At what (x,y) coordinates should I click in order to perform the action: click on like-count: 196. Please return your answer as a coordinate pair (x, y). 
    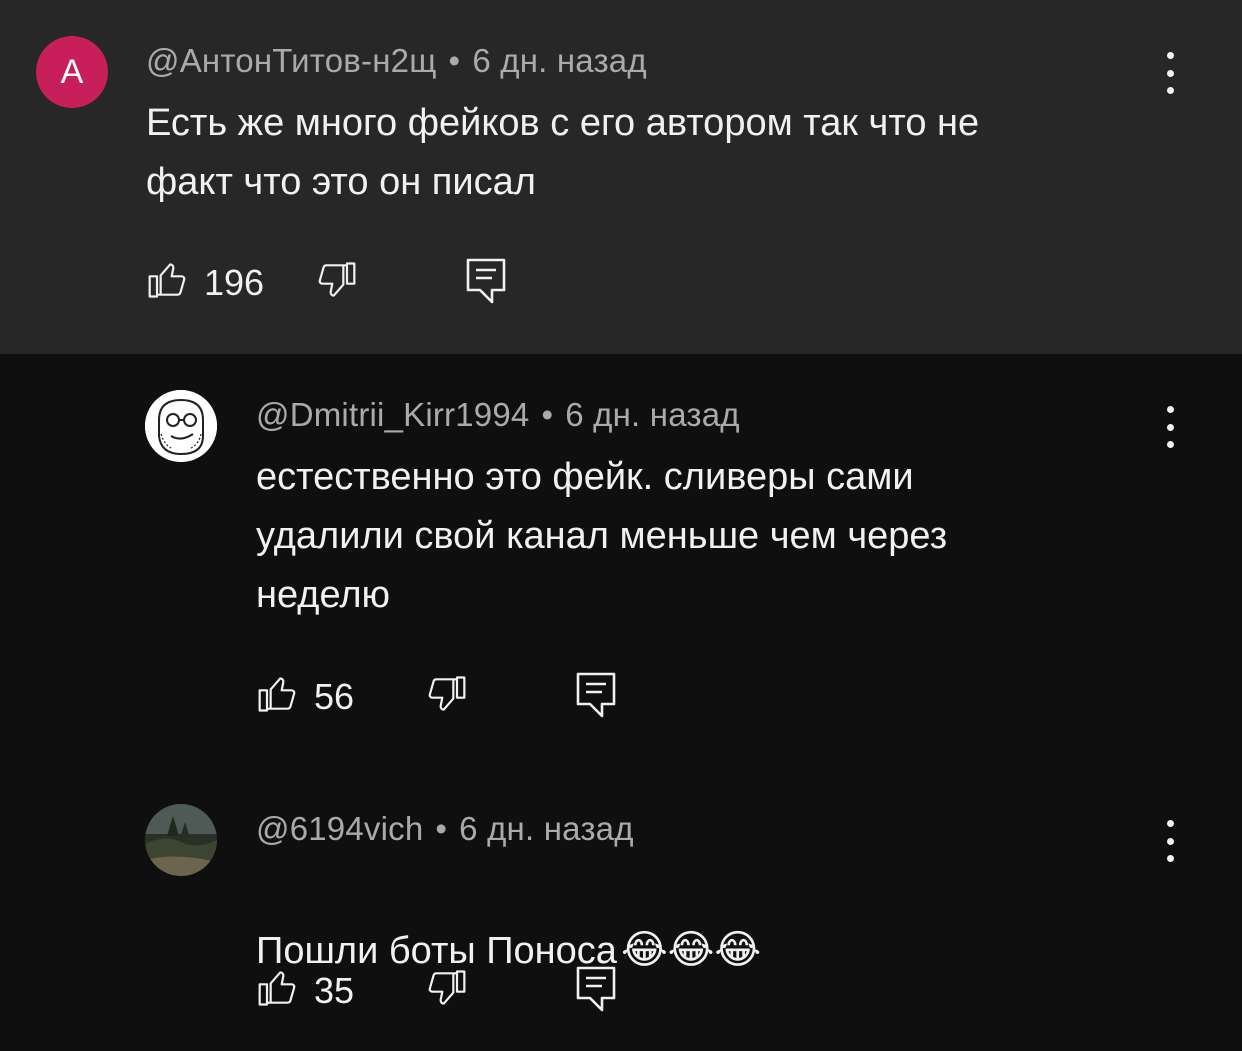
    Looking at the image, I should click on (234, 282).